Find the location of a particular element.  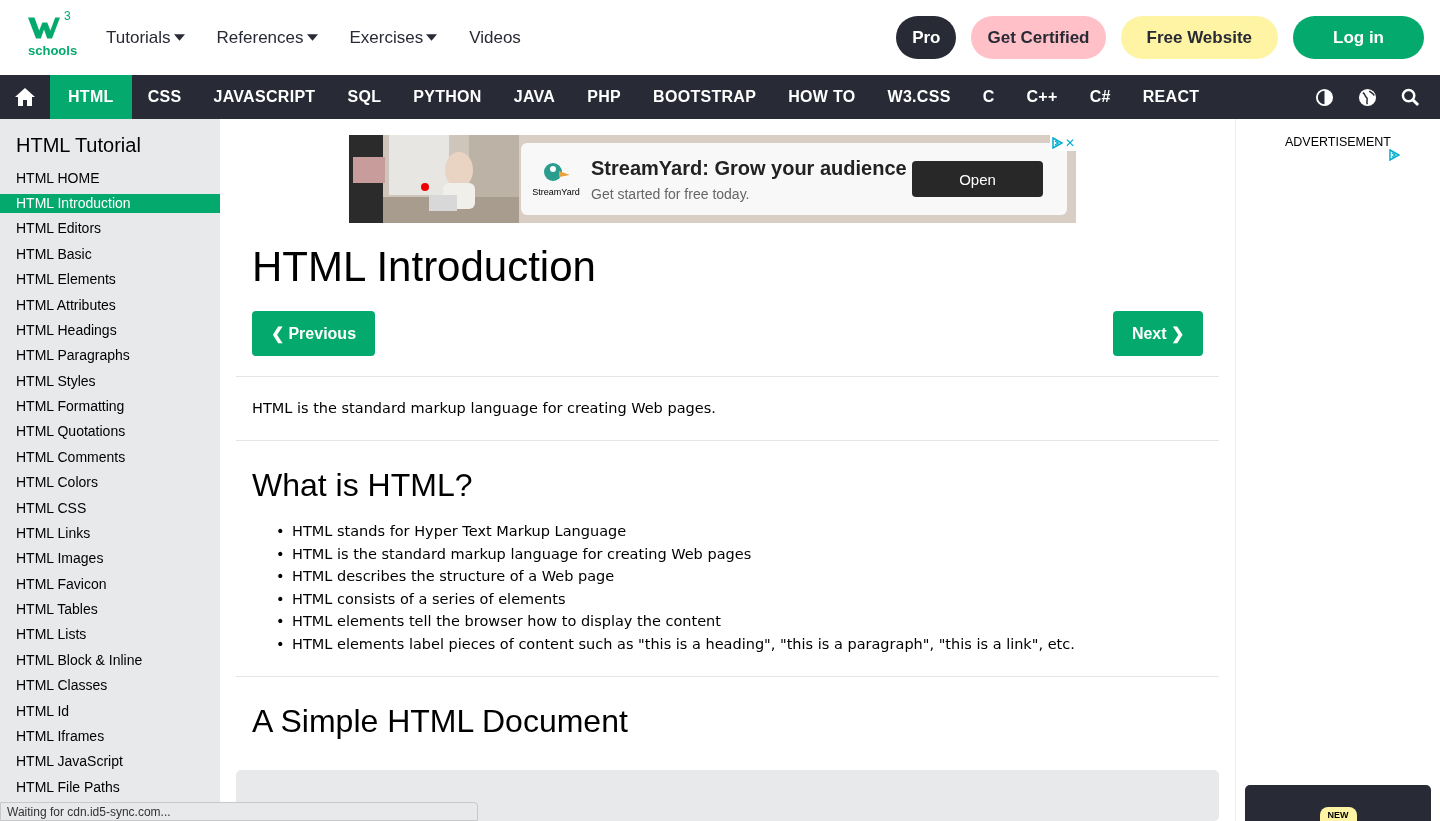

ad-headline: StreamYard: Grow your audience is located at coordinates (749, 168).